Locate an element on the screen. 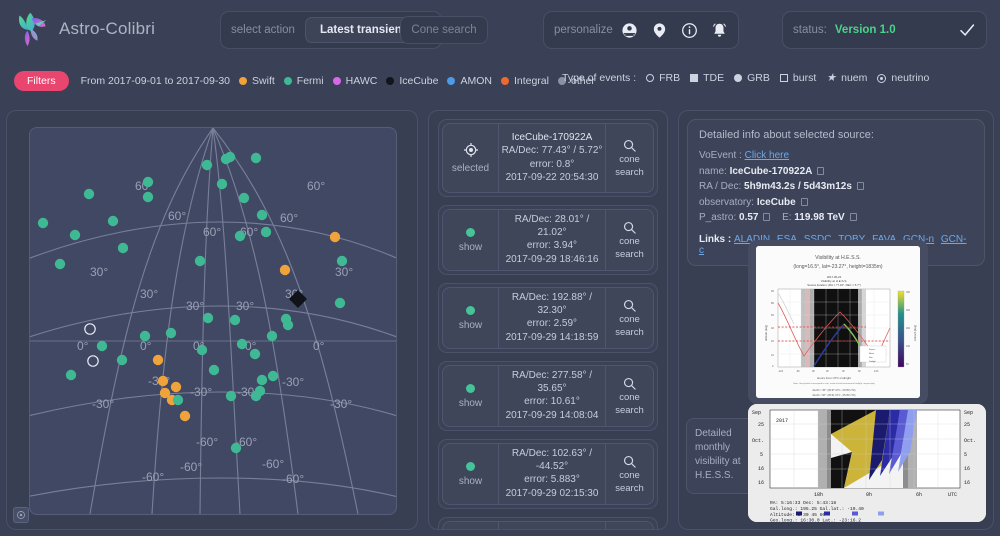 This screenshot has width=1000, height=536. monthly-info-2: Gal.long.: 195.25 Gal.lat.: -19.40 is located at coordinates (817, 509).